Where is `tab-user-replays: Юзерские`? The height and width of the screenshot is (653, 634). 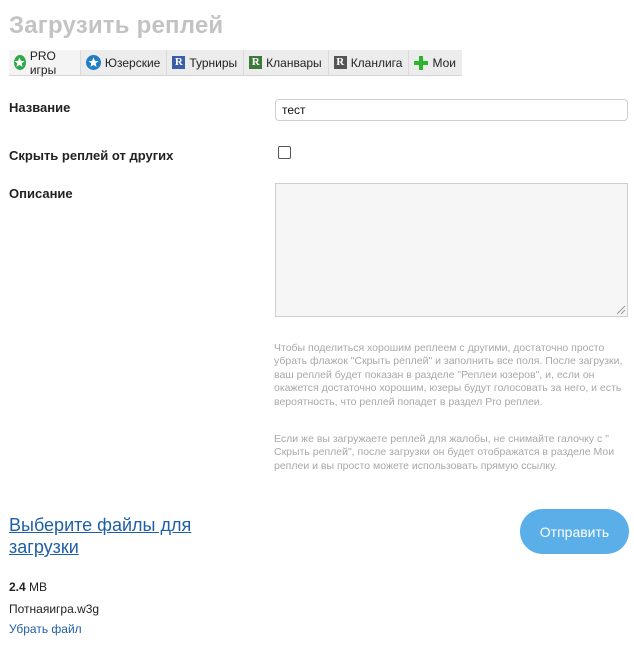
tab-user-replays: Юзерские is located at coordinates (124, 62).